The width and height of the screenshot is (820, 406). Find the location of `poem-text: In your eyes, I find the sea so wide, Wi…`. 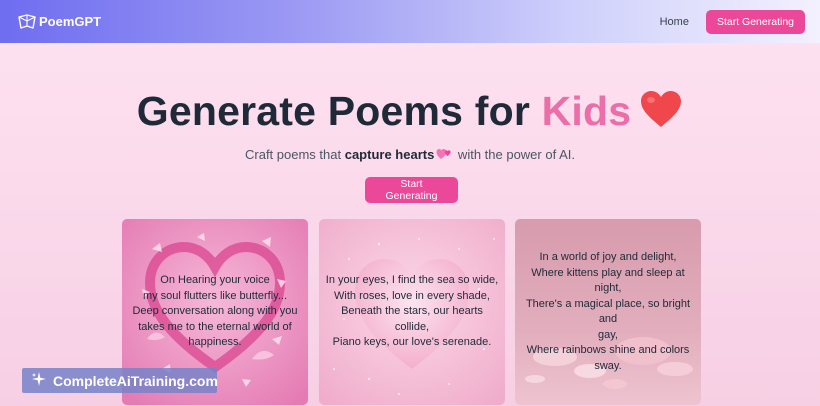

poem-text: In your eyes, I find the sea so wide, Wi… is located at coordinates (412, 311).